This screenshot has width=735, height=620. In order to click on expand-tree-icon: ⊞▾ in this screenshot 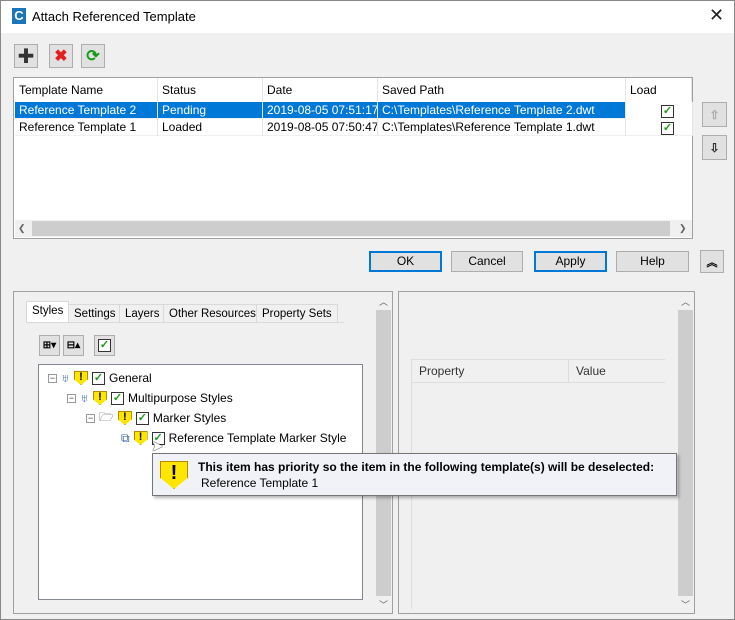, I will do `click(49, 345)`.